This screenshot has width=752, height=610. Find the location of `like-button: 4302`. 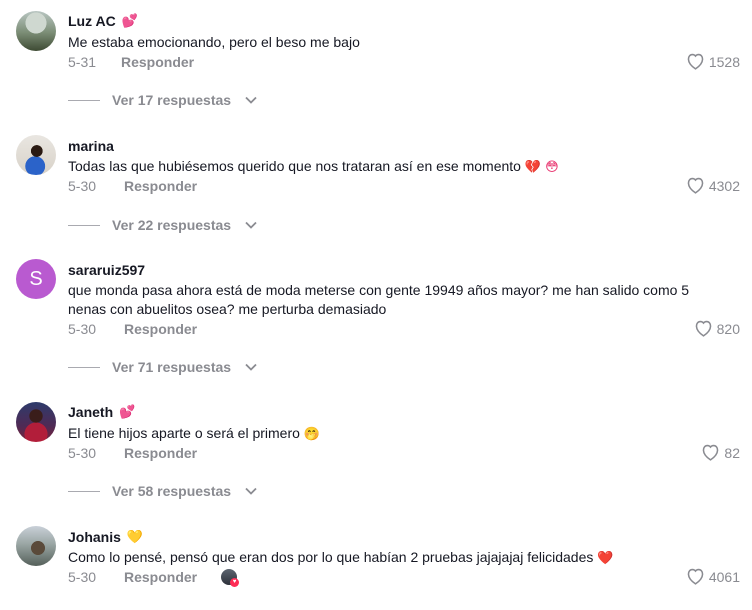

like-button: 4302 is located at coordinates (713, 185).